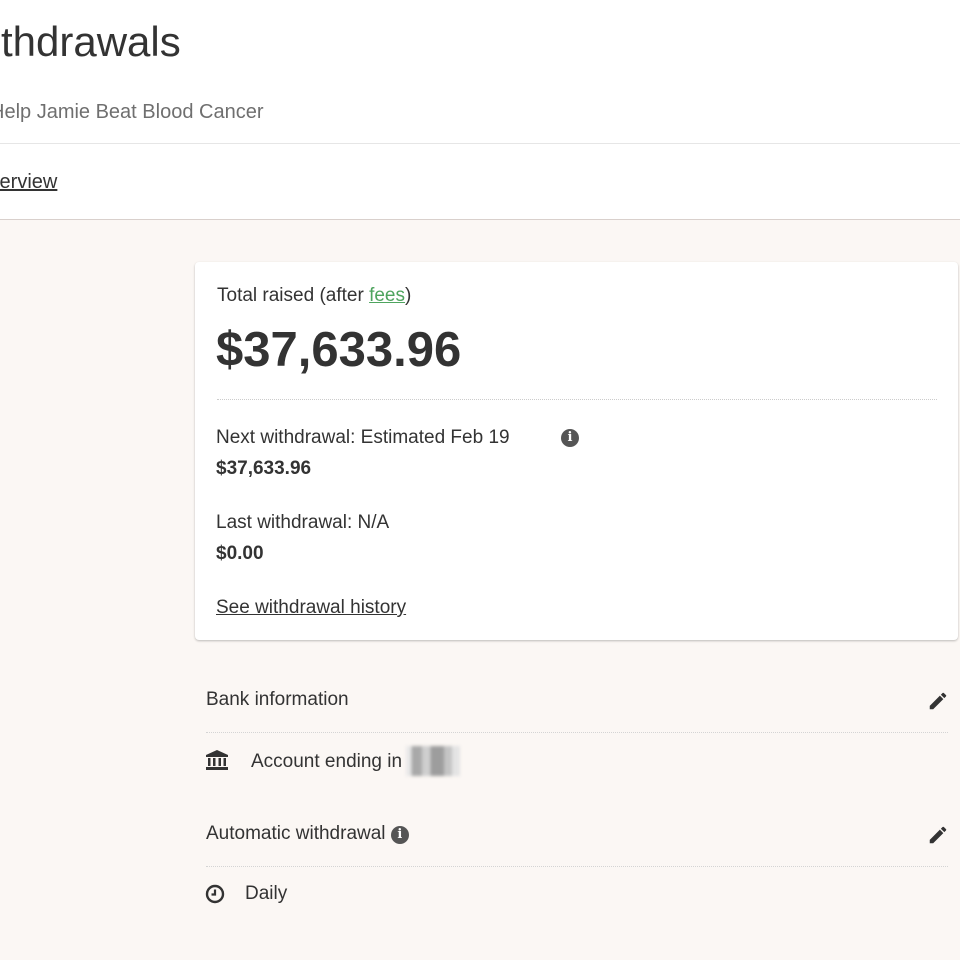  What do you see at coordinates (387, 295) in the screenshot?
I see `fees-link: fees` at bounding box center [387, 295].